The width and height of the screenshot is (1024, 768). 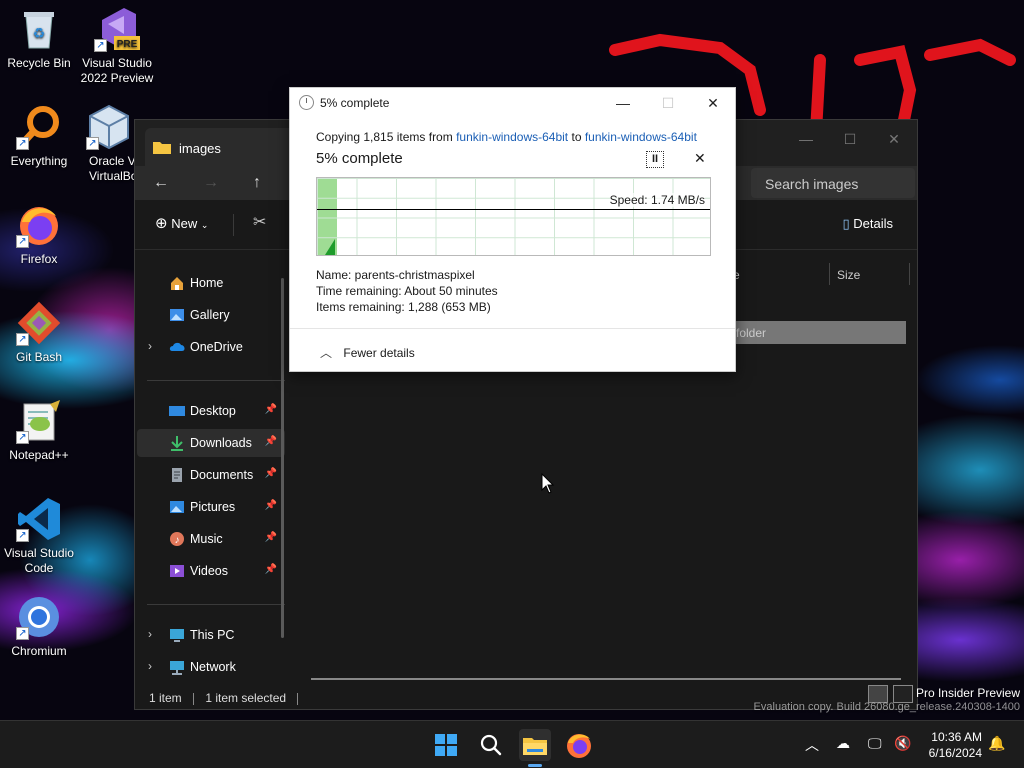 I want to click on taskbar-search-button, so click(x=491, y=745).